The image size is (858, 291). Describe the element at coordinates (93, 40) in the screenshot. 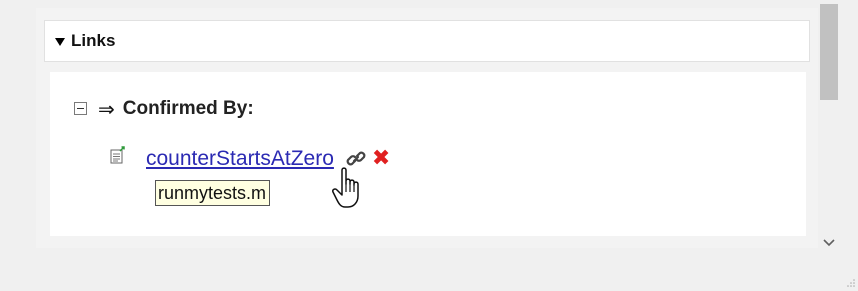

I see `section-title: Links` at that location.